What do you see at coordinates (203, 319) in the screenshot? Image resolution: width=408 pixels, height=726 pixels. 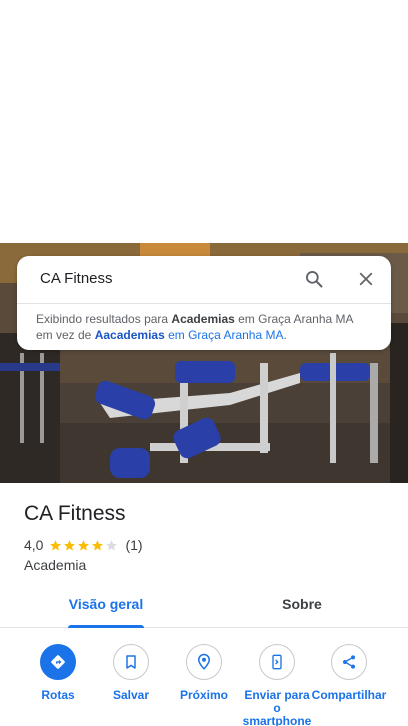 I see `shown-term: Academias` at bounding box center [203, 319].